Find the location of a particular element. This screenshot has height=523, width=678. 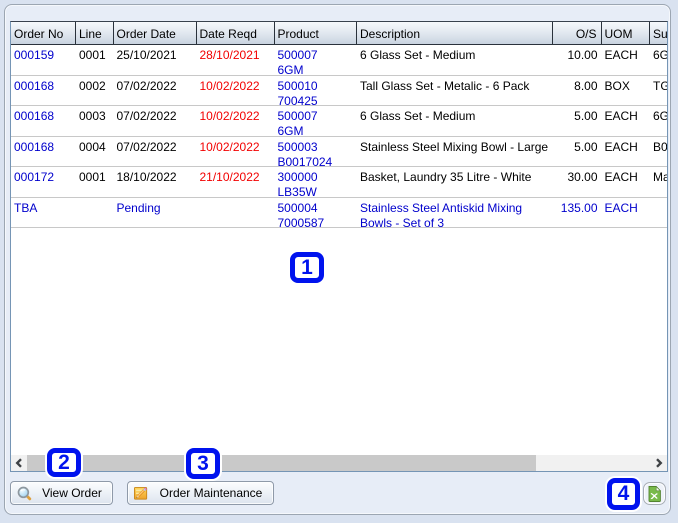

cell-order-date: 25/10/2021 is located at coordinates (146, 55).